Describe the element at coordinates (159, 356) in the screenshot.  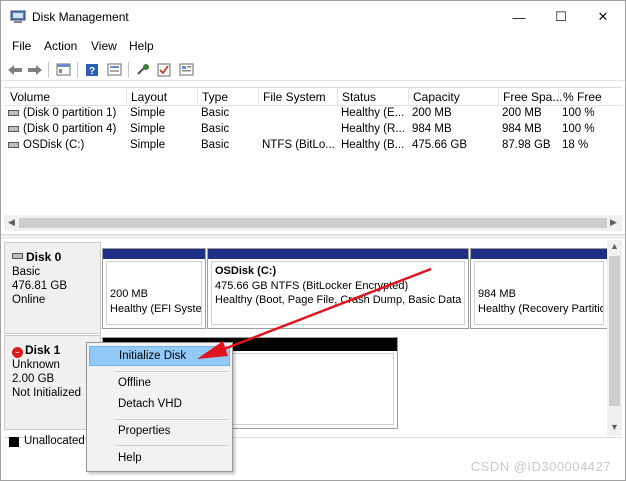
I see `menu-item-initialize-disk: Initialize Disk` at that location.